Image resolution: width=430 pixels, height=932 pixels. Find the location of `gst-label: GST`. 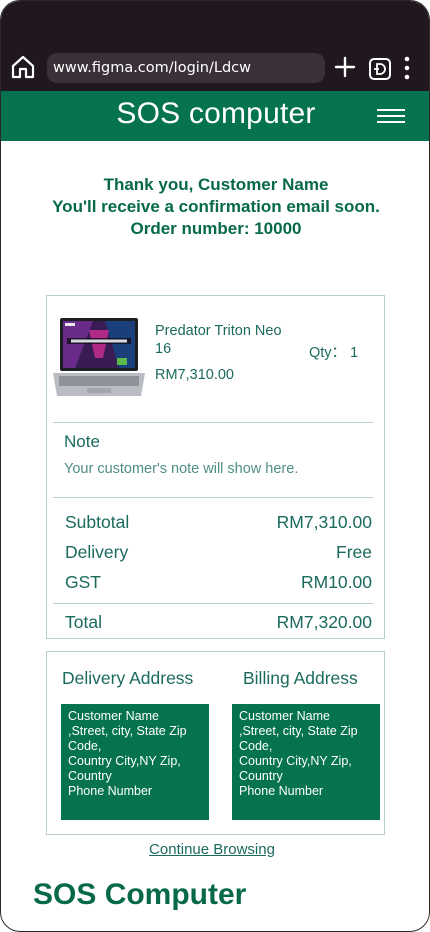

gst-label: GST is located at coordinates (83, 582).